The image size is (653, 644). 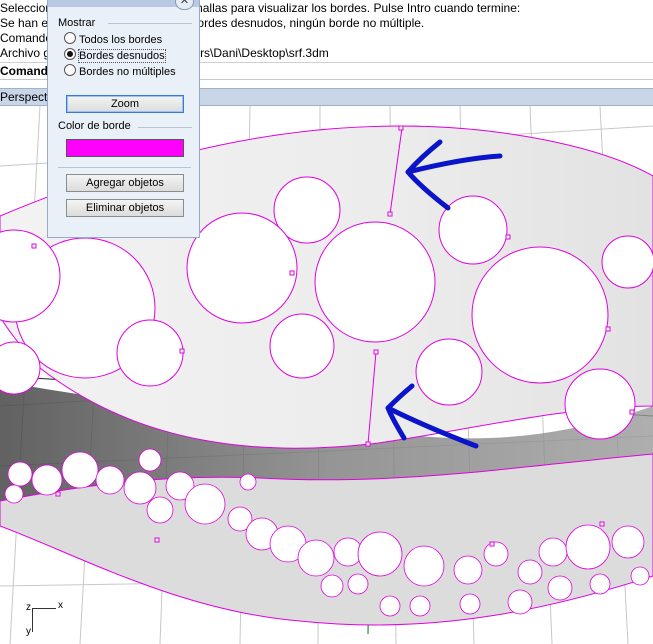 I want to click on axis-y-line, so click(x=32, y=620).